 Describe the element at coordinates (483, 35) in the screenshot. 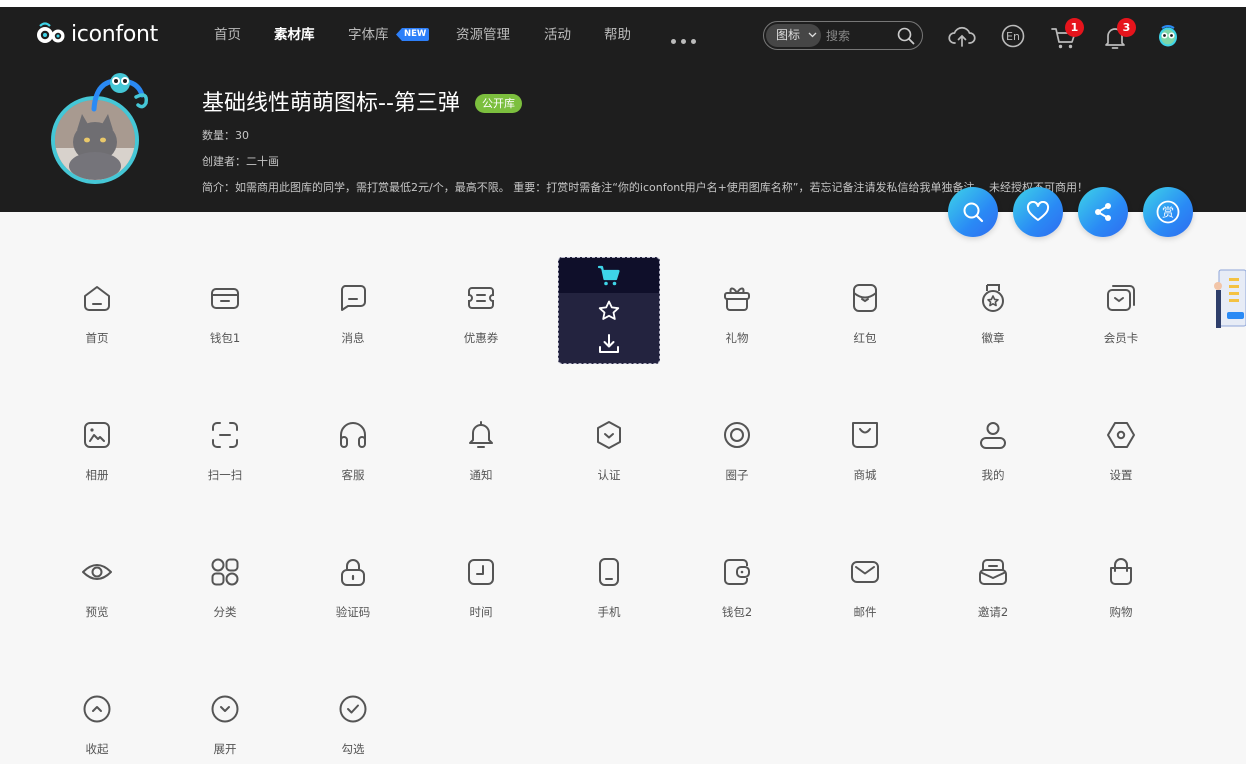

I see `nav-item-resource-management: 资源管理` at that location.